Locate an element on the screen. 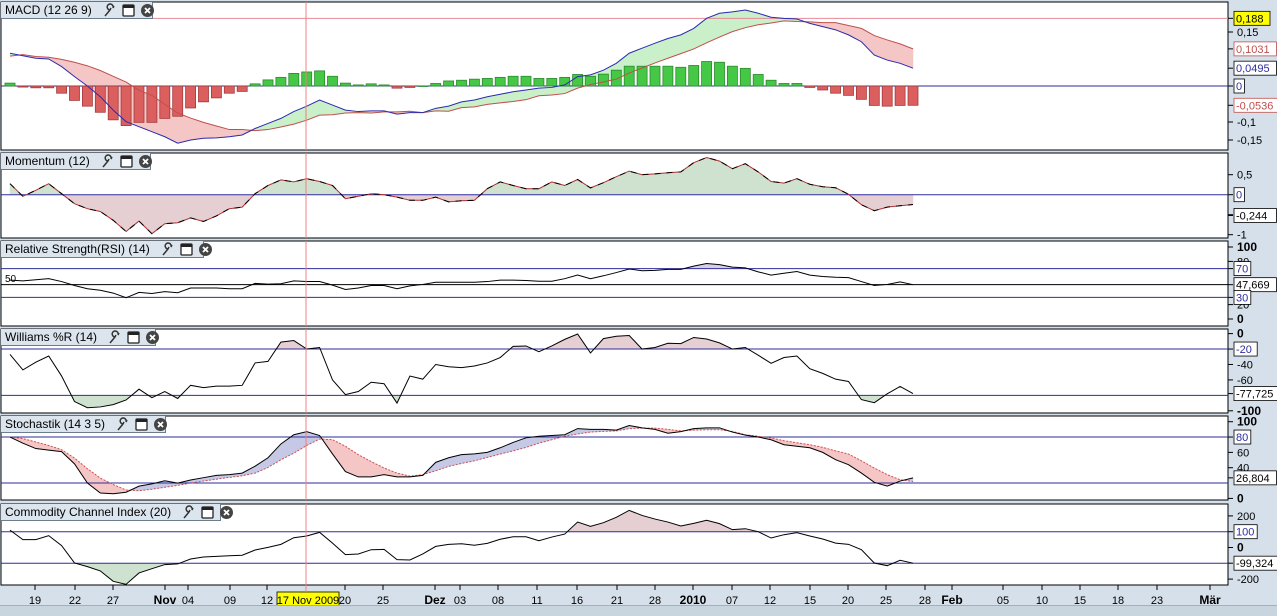  panel-title: Relative Strength(RSI) (14) is located at coordinates (77, 249).